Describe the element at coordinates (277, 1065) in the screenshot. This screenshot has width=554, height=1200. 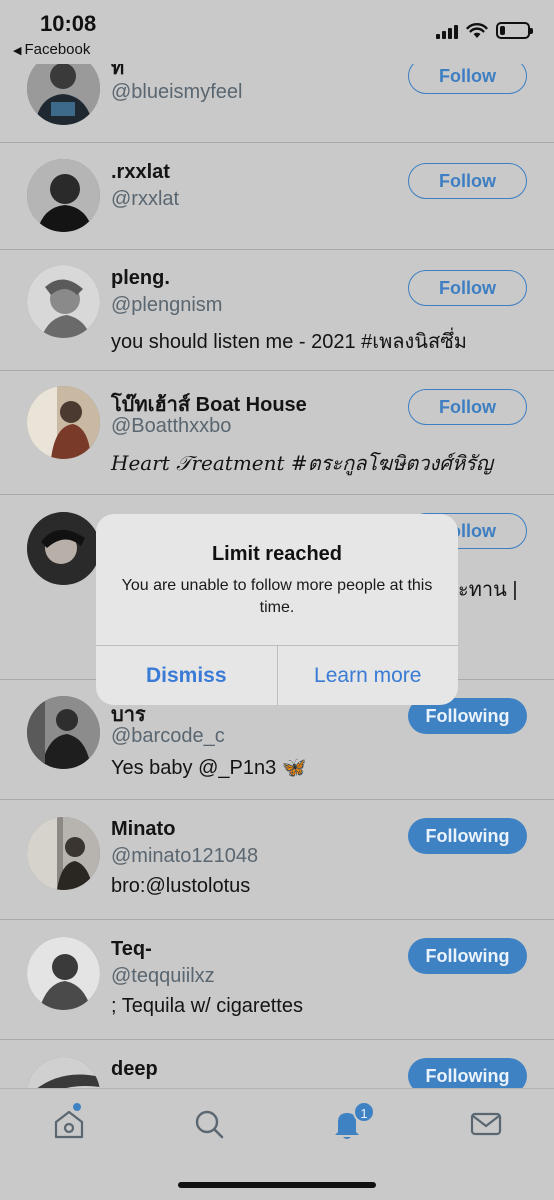
I see `list-item: deep Following` at that location.